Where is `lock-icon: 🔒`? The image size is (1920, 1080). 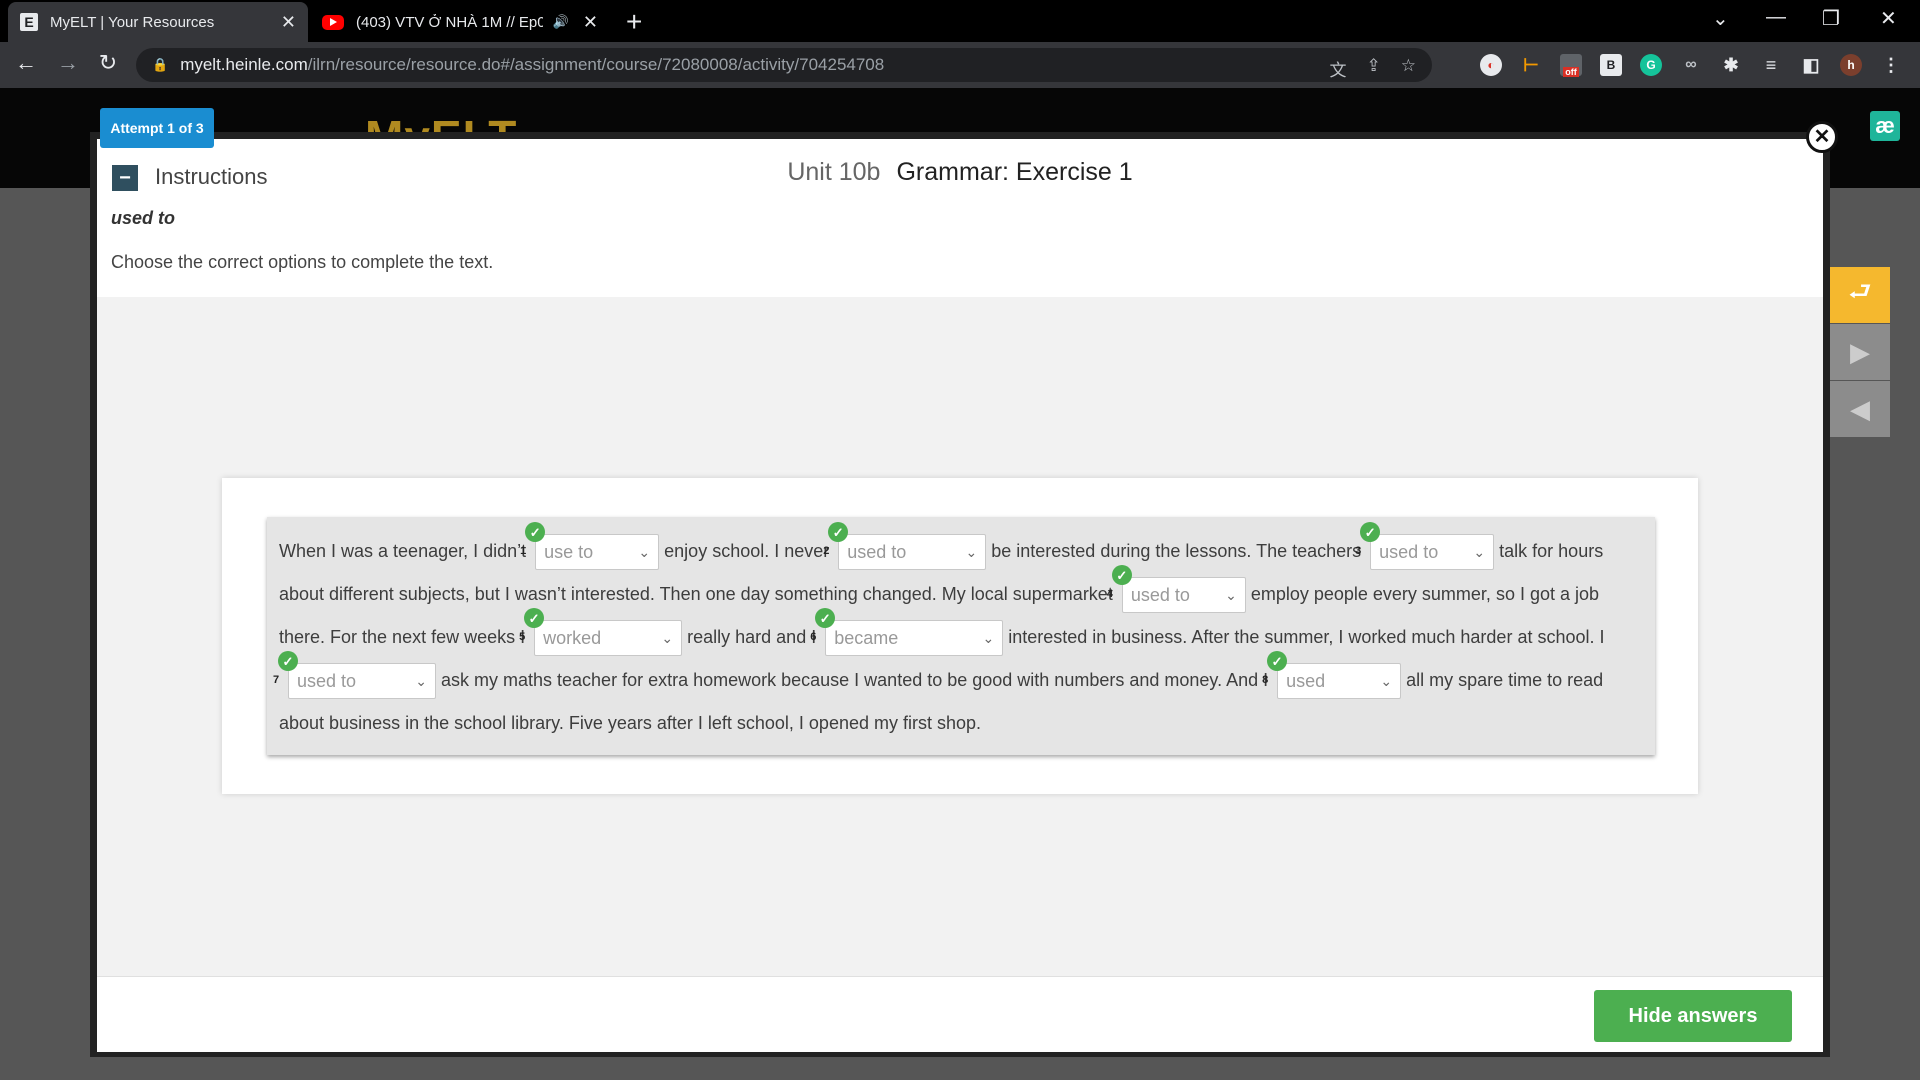 lock-icon: 🔒 is located at coordinates (160, 65).